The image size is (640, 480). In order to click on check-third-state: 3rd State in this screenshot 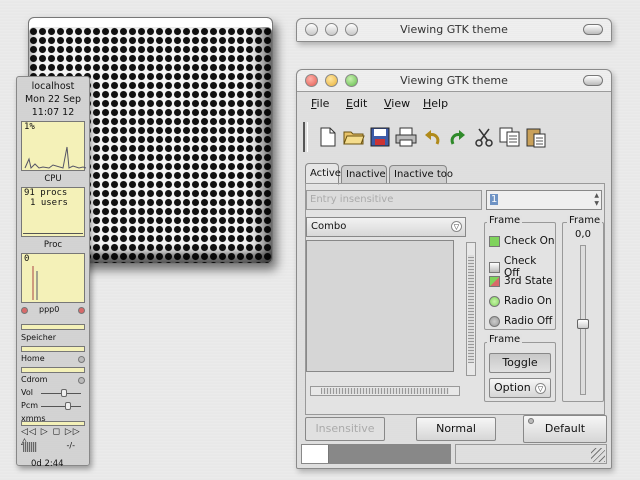, I will do `click(521, 281)`.